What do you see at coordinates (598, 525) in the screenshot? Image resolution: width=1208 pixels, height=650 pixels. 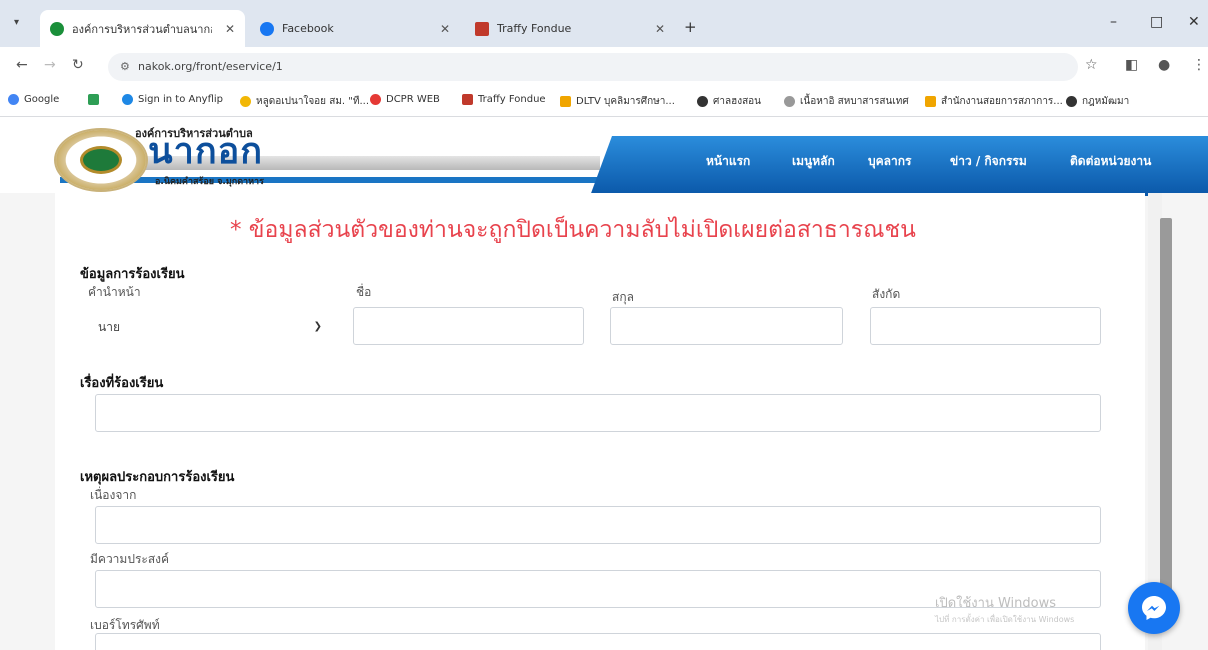 I see `because-input` at bounding box center [598, 525].